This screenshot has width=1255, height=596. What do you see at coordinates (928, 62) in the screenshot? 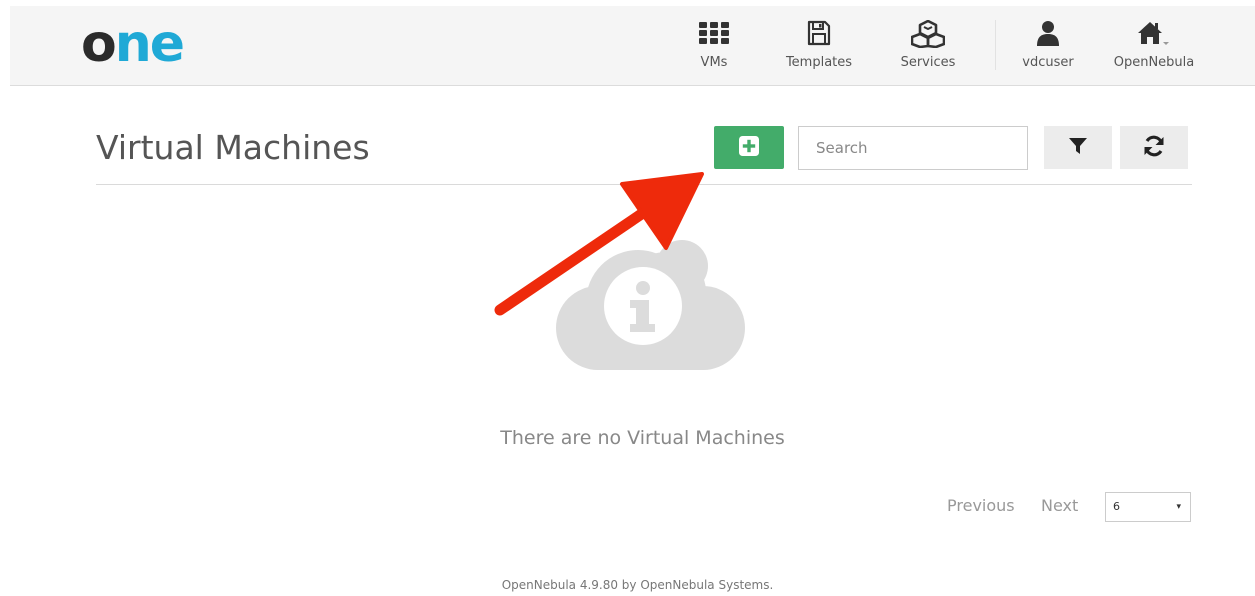
I see `nav-services-label: Services` at bounding box center [928, 62].